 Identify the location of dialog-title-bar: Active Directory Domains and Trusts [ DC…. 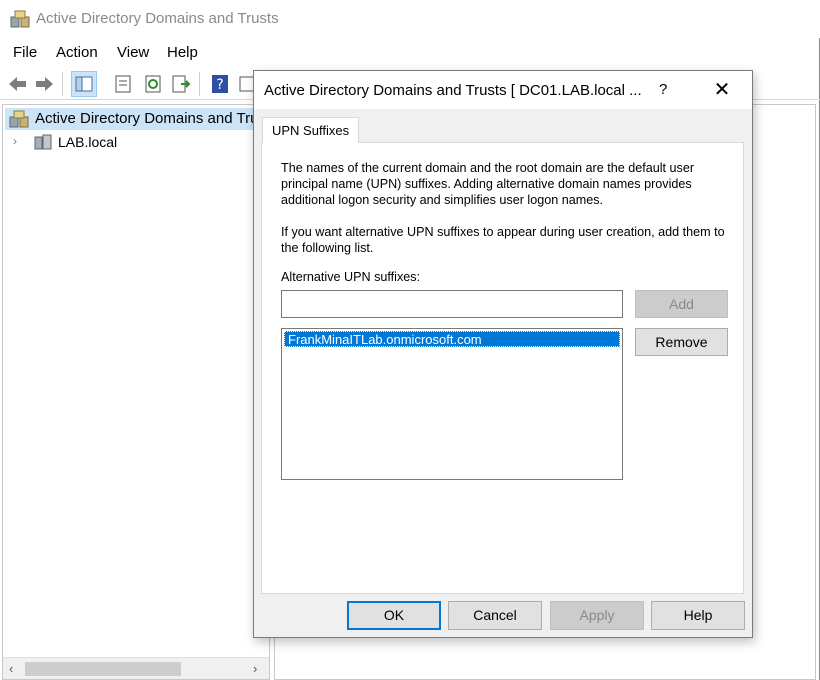
(503, 90).